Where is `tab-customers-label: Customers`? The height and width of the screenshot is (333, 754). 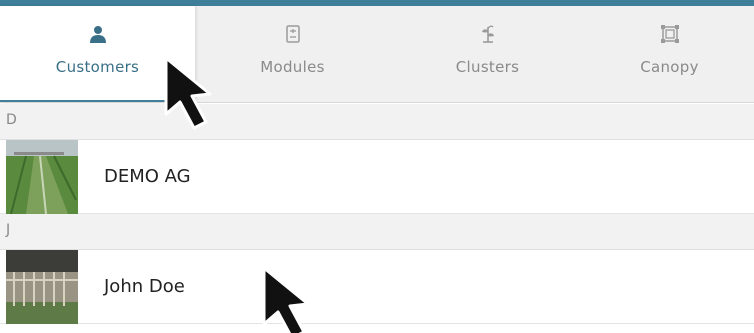 tab-customers-label: Customers is located at coordinates (97, 67).